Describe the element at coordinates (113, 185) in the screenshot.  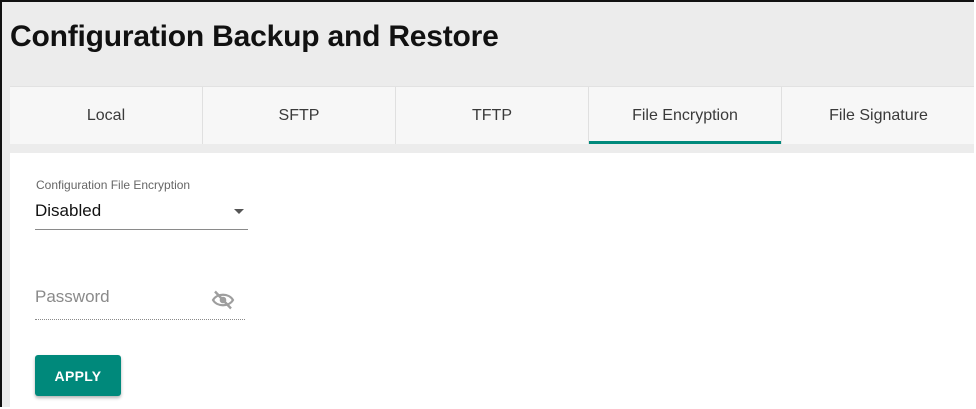
I see `encryption-select-label: Configuration File Encryption` at that location.